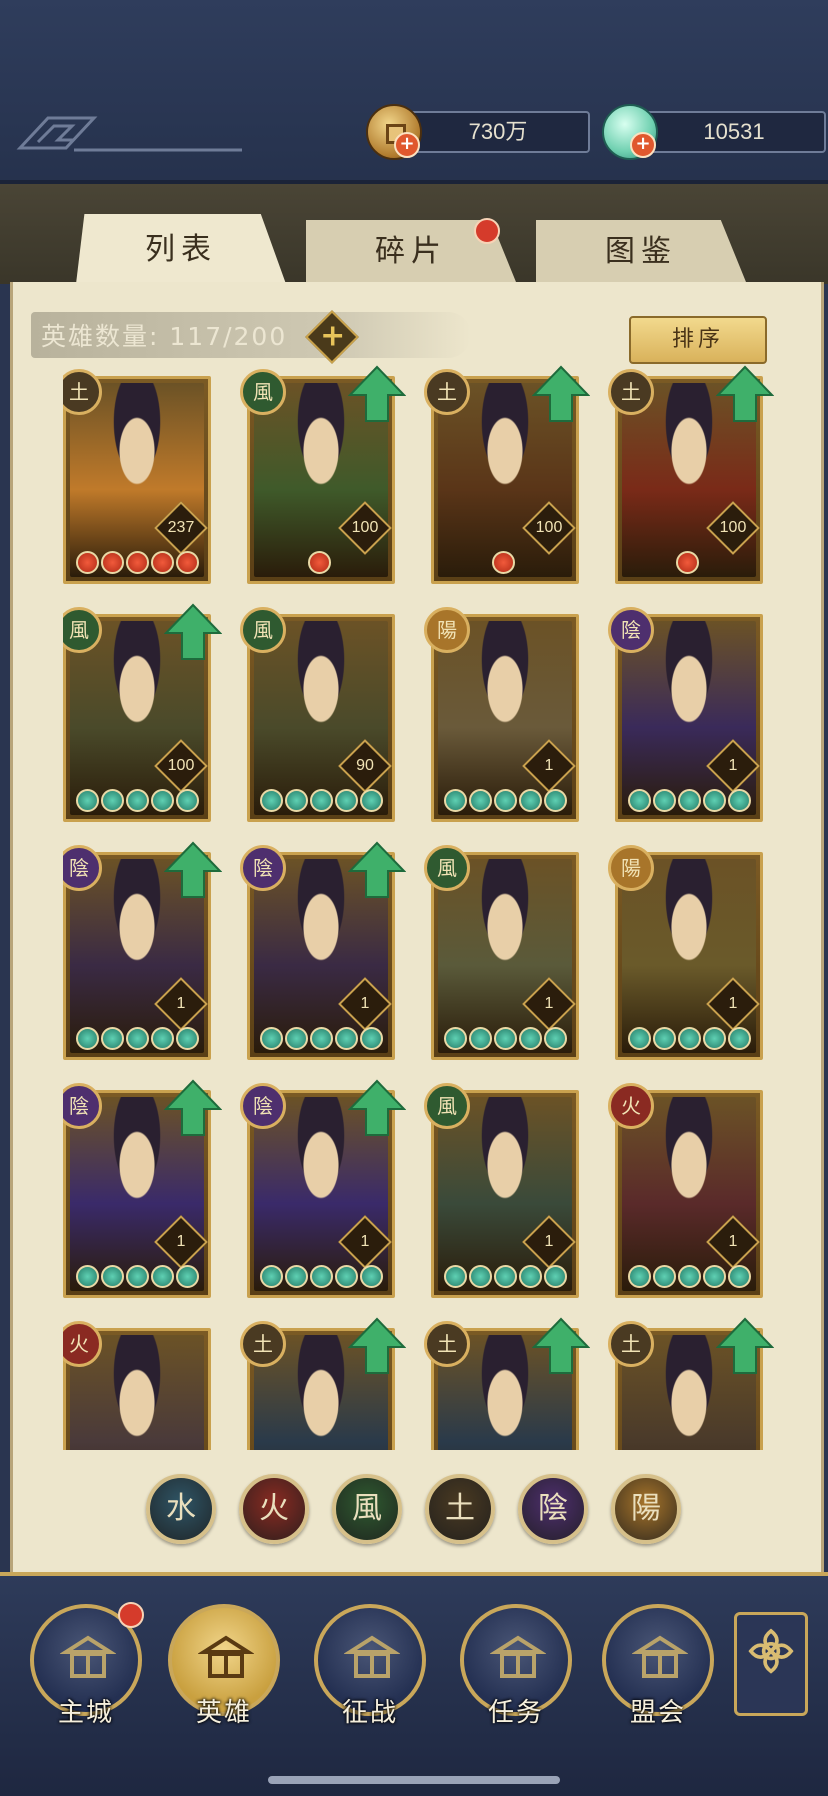 Image resolution: width=828 pixels, height=1796 pixels. Describe the element at coordinates (367, 1509) in the screenshot. I see `filter-wind-button: 風` at that location.